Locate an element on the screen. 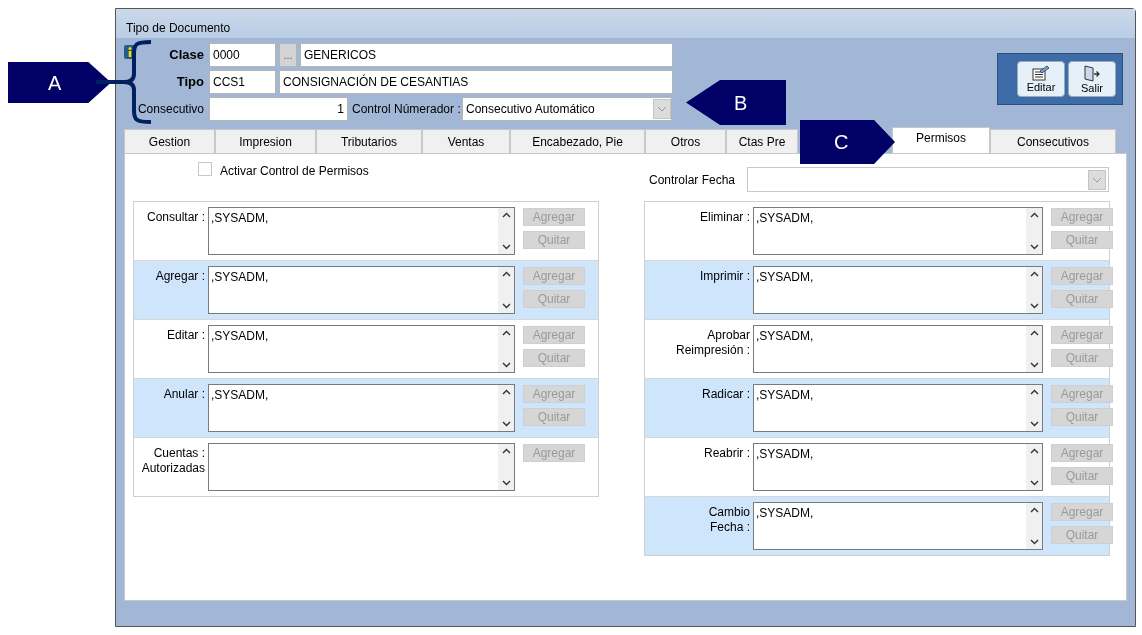  permission-label: Radicar : is located at coordinates (725, 394).